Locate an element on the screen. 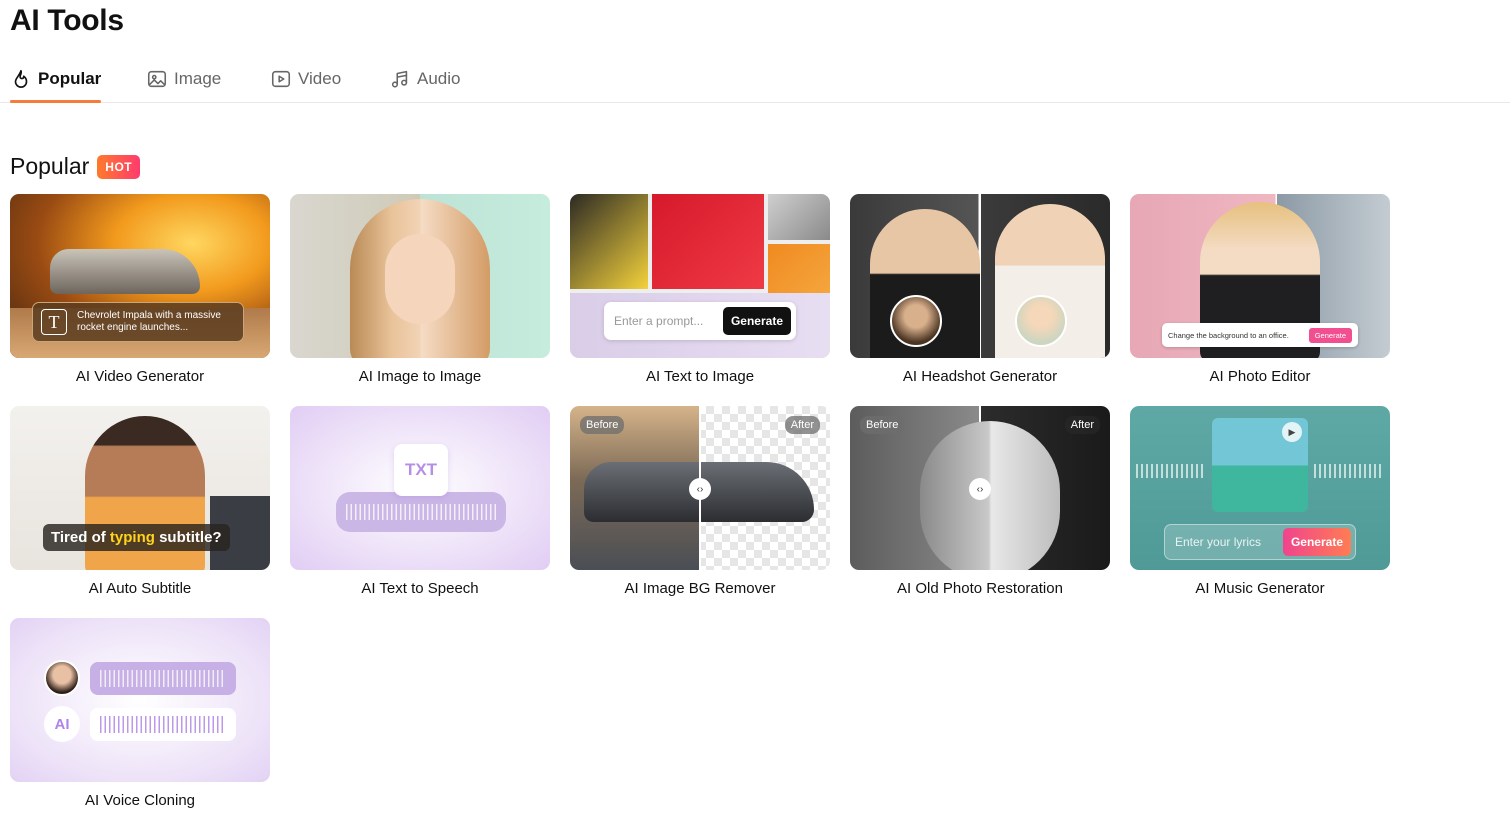  tab-audio: Audio is located at coordinates (424, 79).